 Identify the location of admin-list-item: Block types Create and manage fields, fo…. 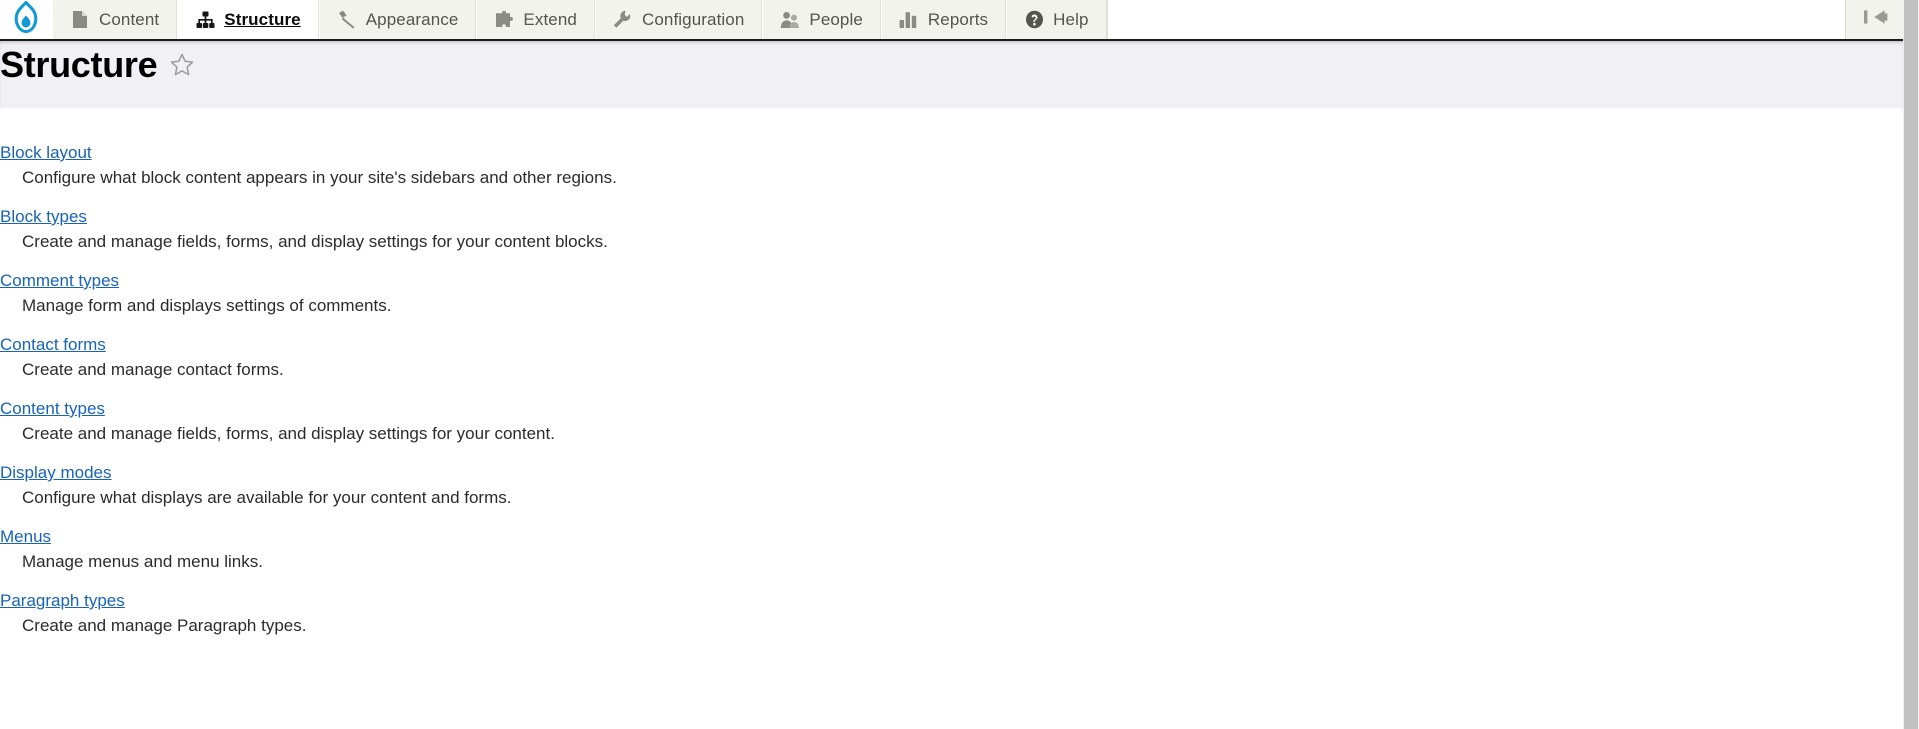
(951, 229).